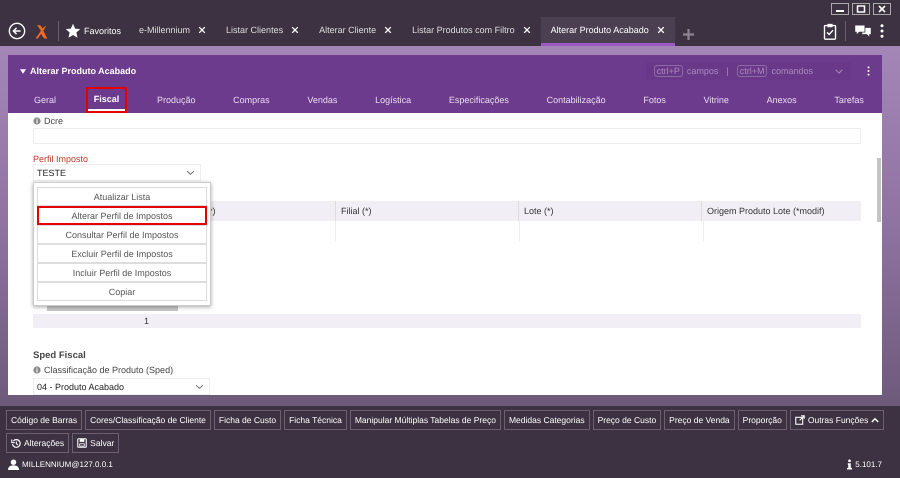  Describe the element at coordinates (17, 31) in the screenshot. I see `back-icon` at that location.